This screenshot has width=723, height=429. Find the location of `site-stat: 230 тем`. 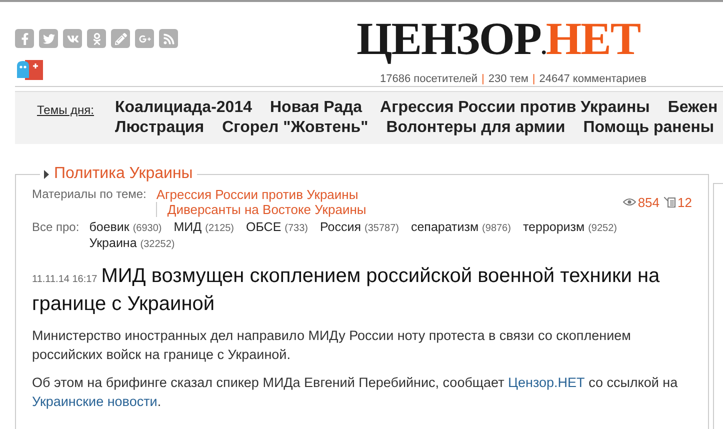

site-stat: 230 тем is located at coordinates (508, 79).